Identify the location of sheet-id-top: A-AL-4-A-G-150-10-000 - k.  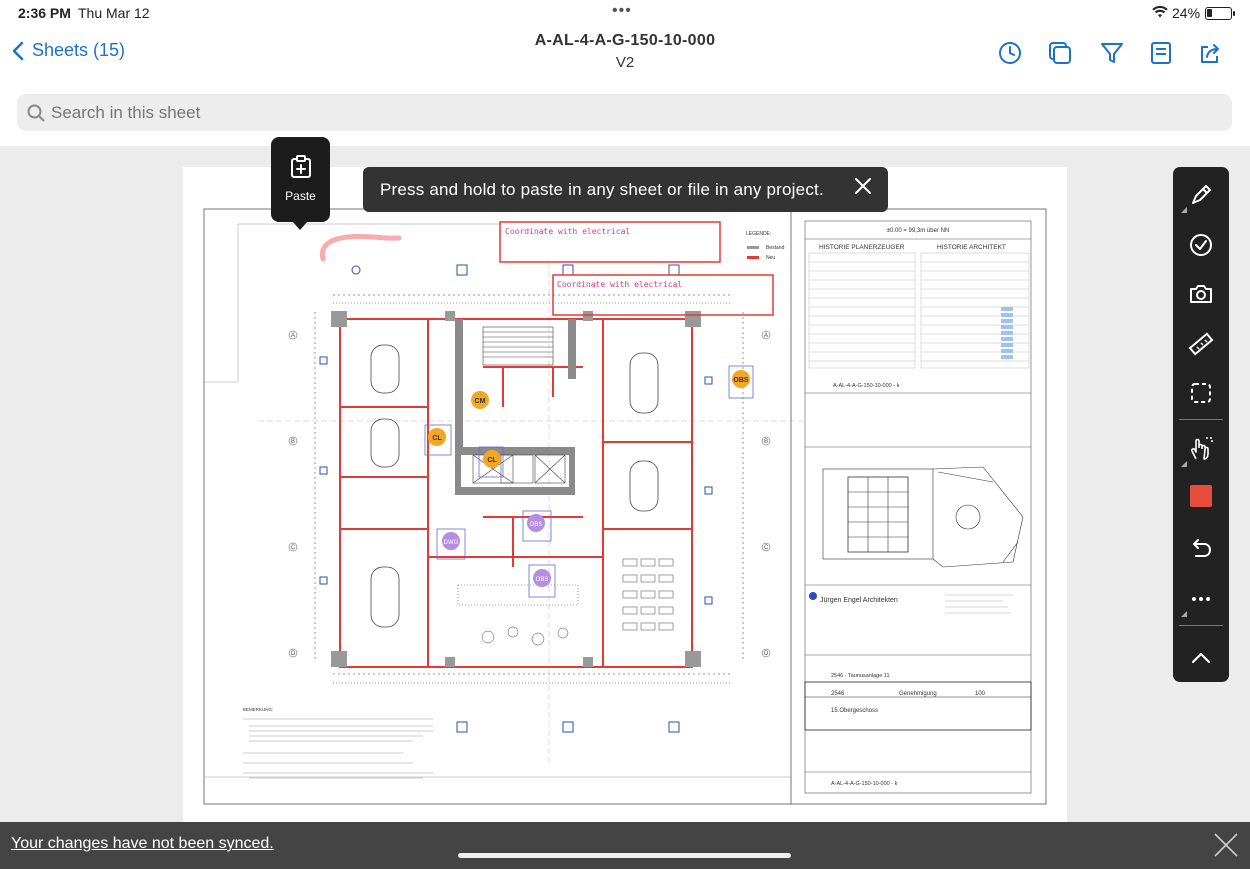
(866, 386).